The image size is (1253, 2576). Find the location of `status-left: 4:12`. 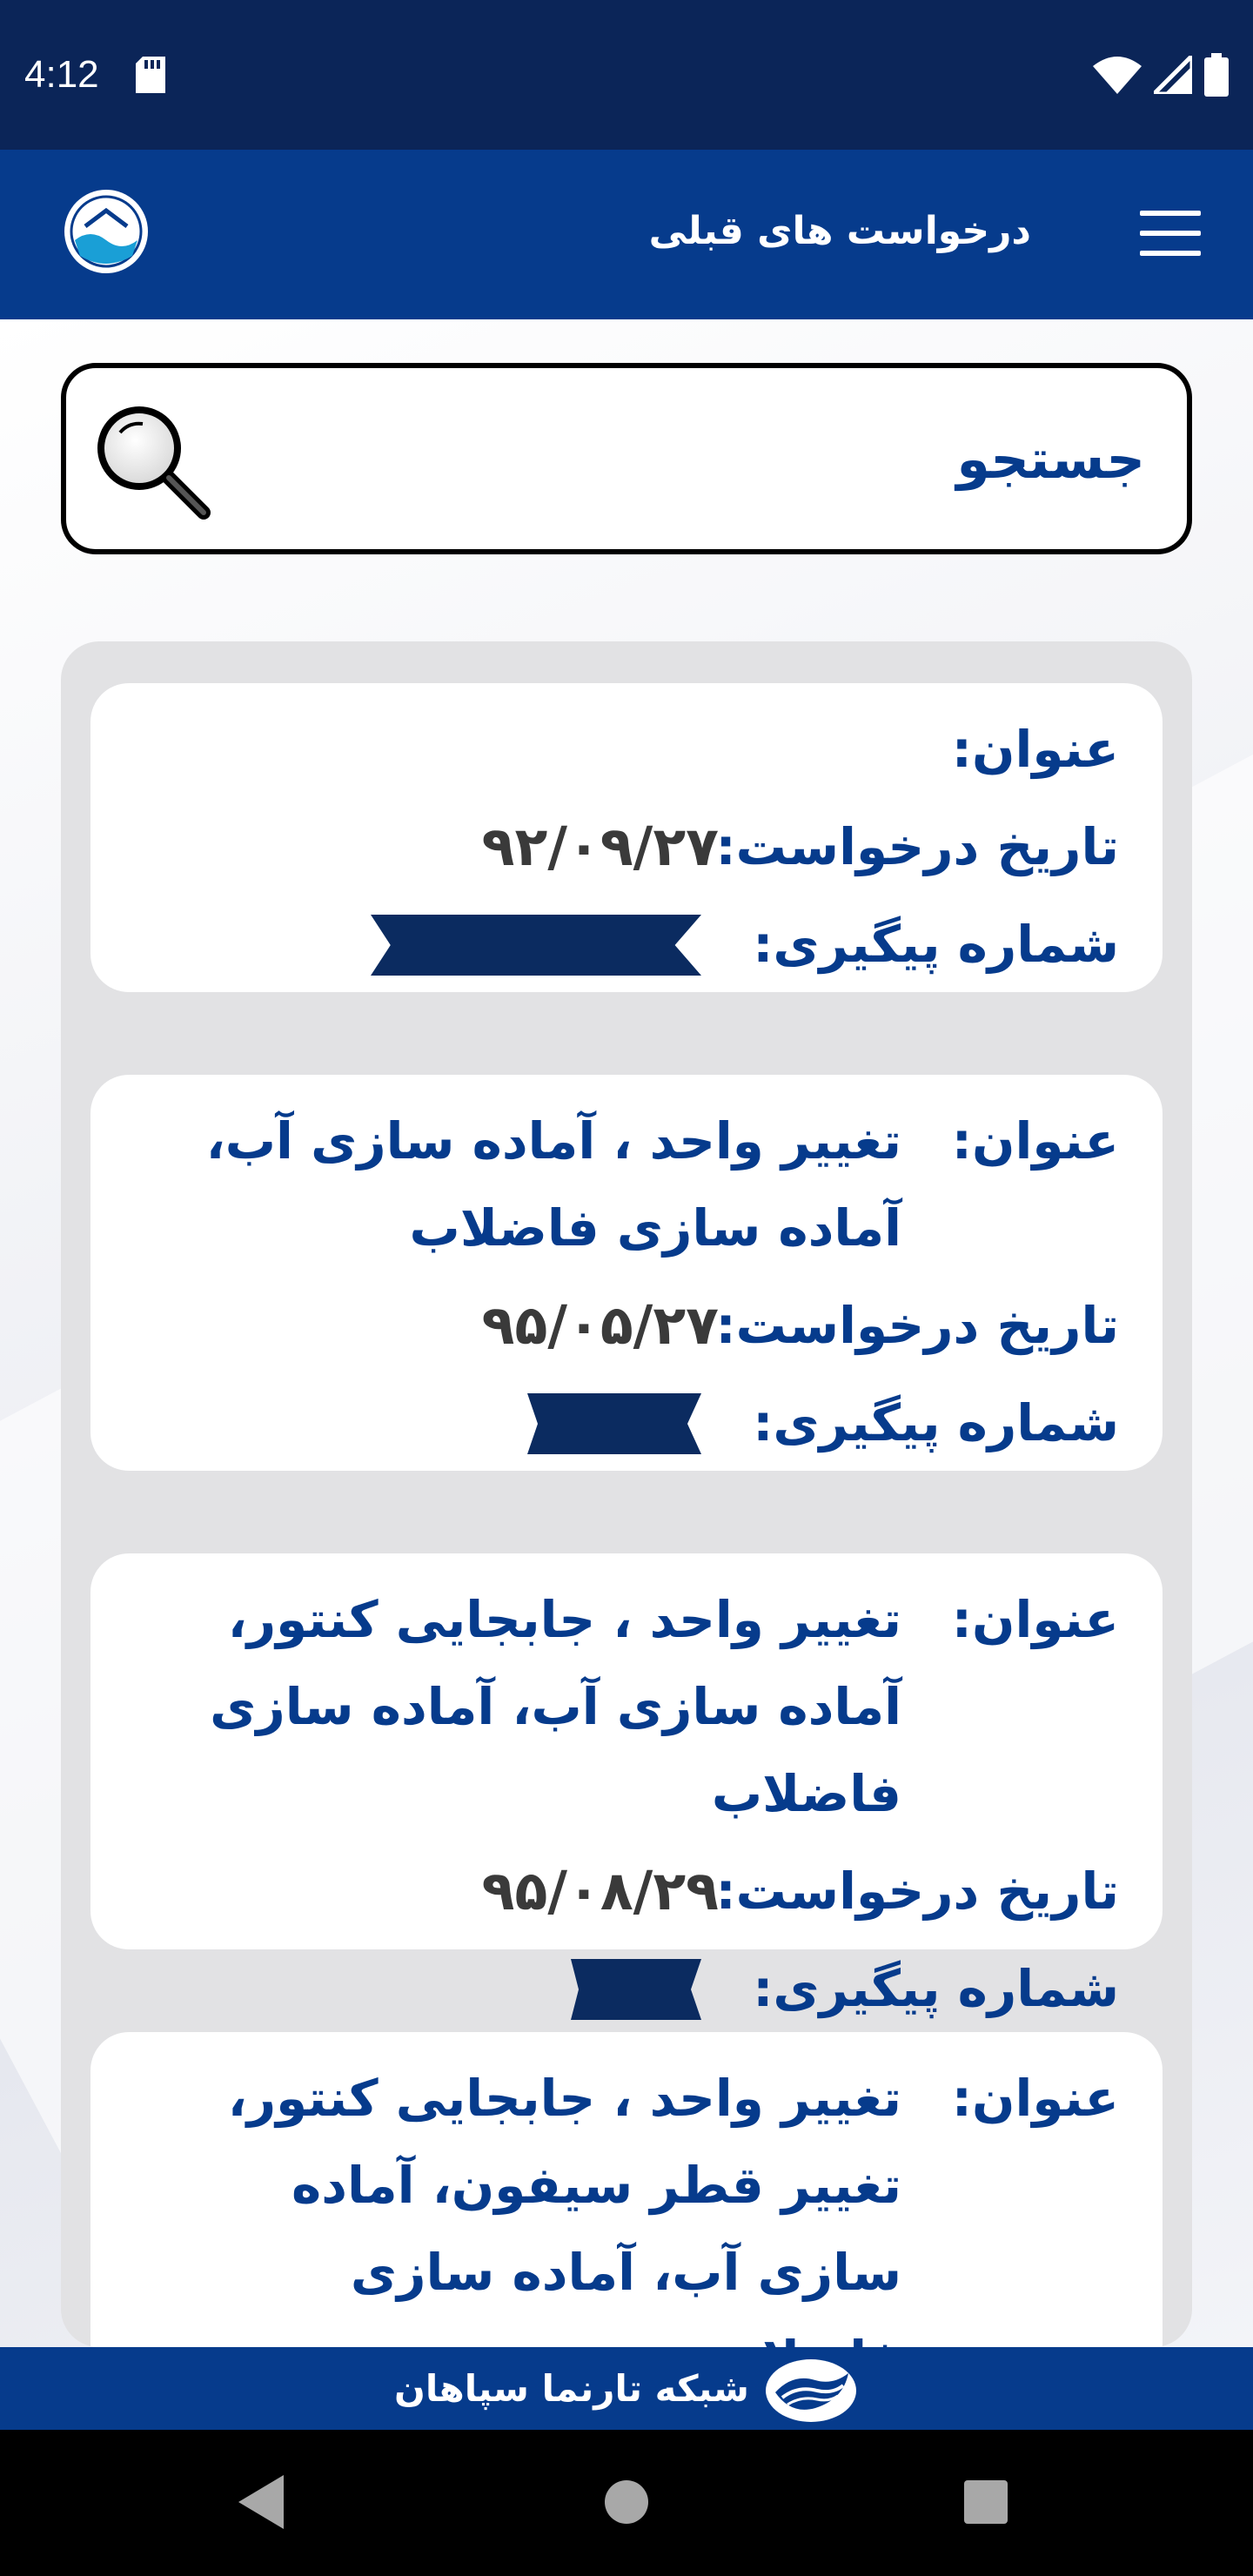

status-left: 4:12 is located at coordinates (94, 75).